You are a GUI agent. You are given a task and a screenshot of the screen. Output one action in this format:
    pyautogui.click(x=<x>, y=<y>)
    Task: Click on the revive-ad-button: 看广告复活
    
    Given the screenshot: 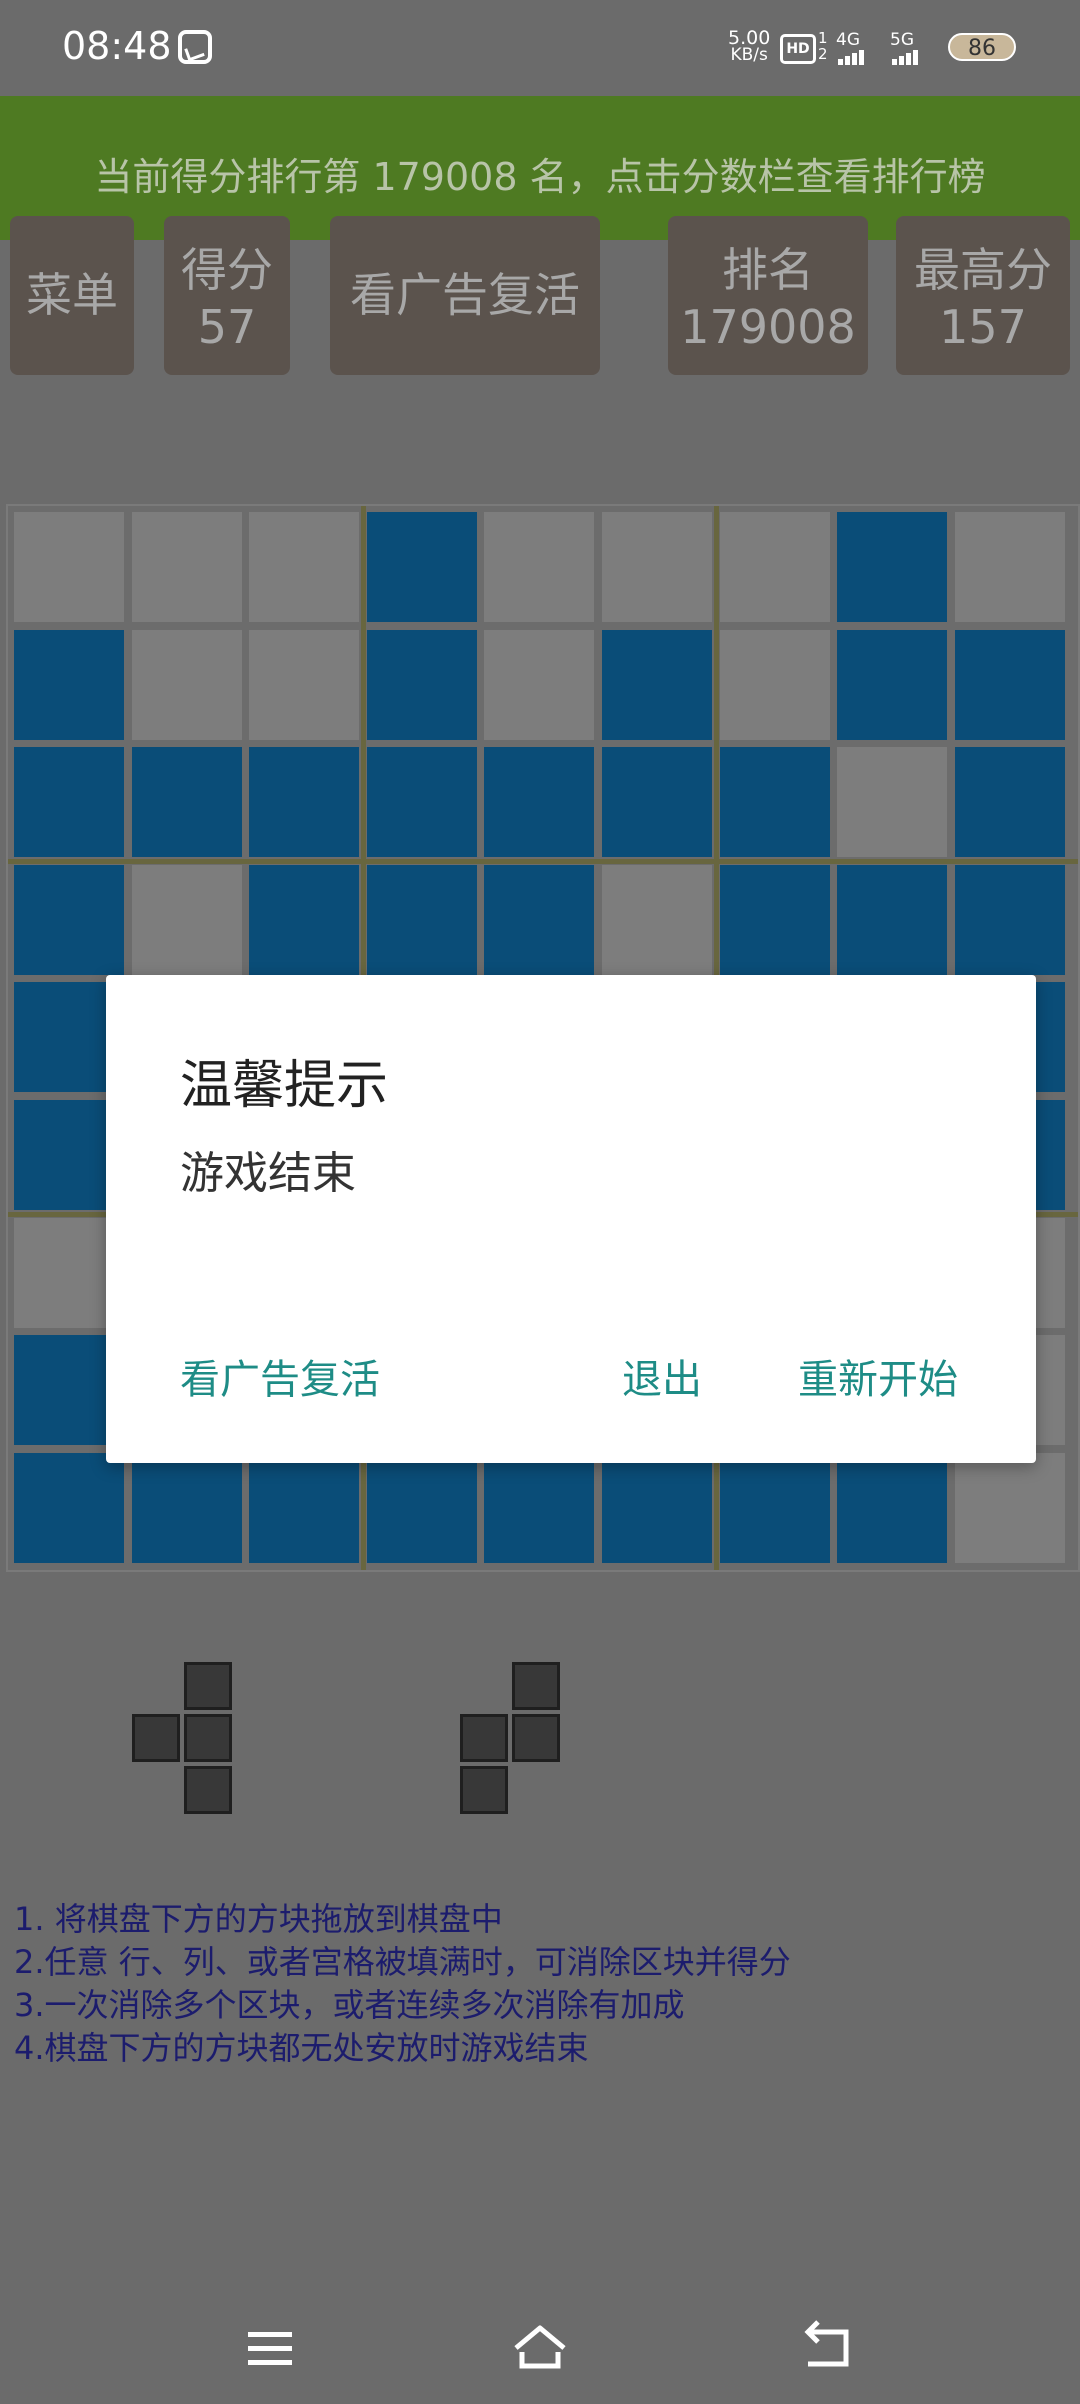 What is the action you would take?
    pyautogui.click(x=465, y=295)
    